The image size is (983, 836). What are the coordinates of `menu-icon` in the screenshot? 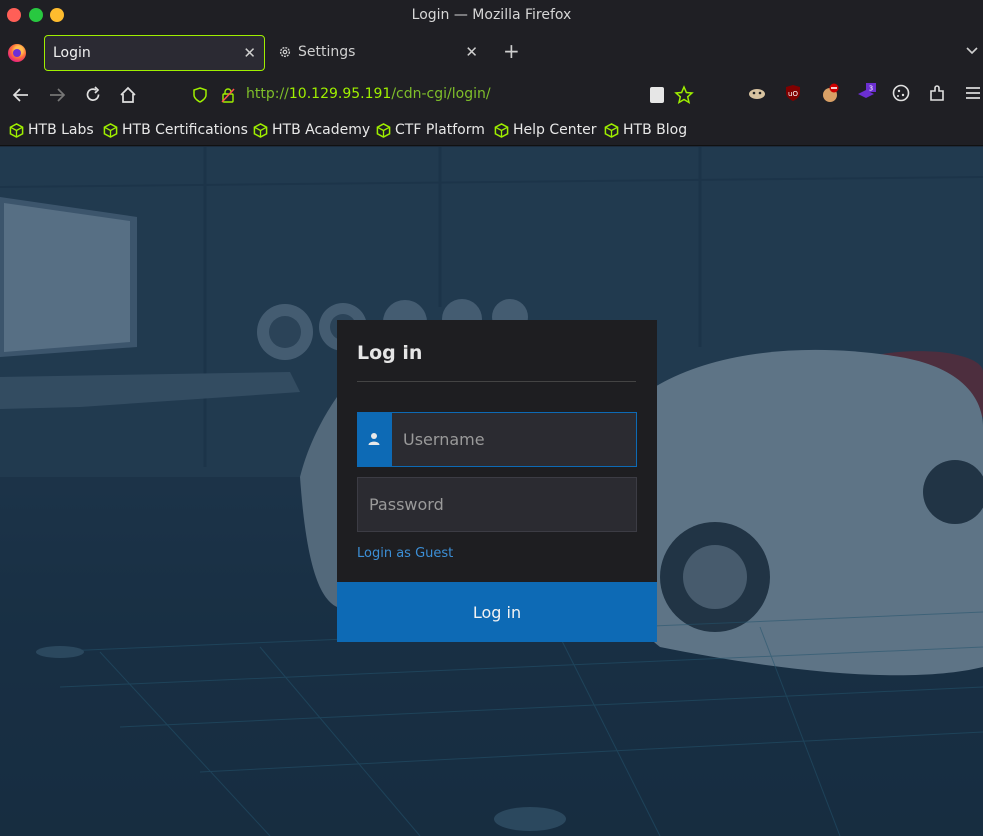 It's located at (973, 93).